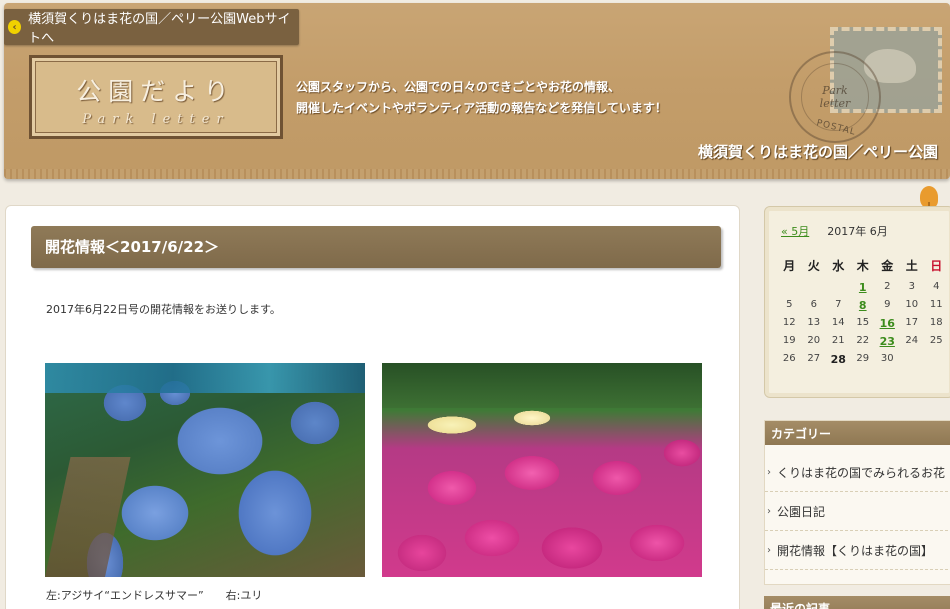 The image size is (950, 609). I want to click on category-title: カテゴリー, so click(857, 433).